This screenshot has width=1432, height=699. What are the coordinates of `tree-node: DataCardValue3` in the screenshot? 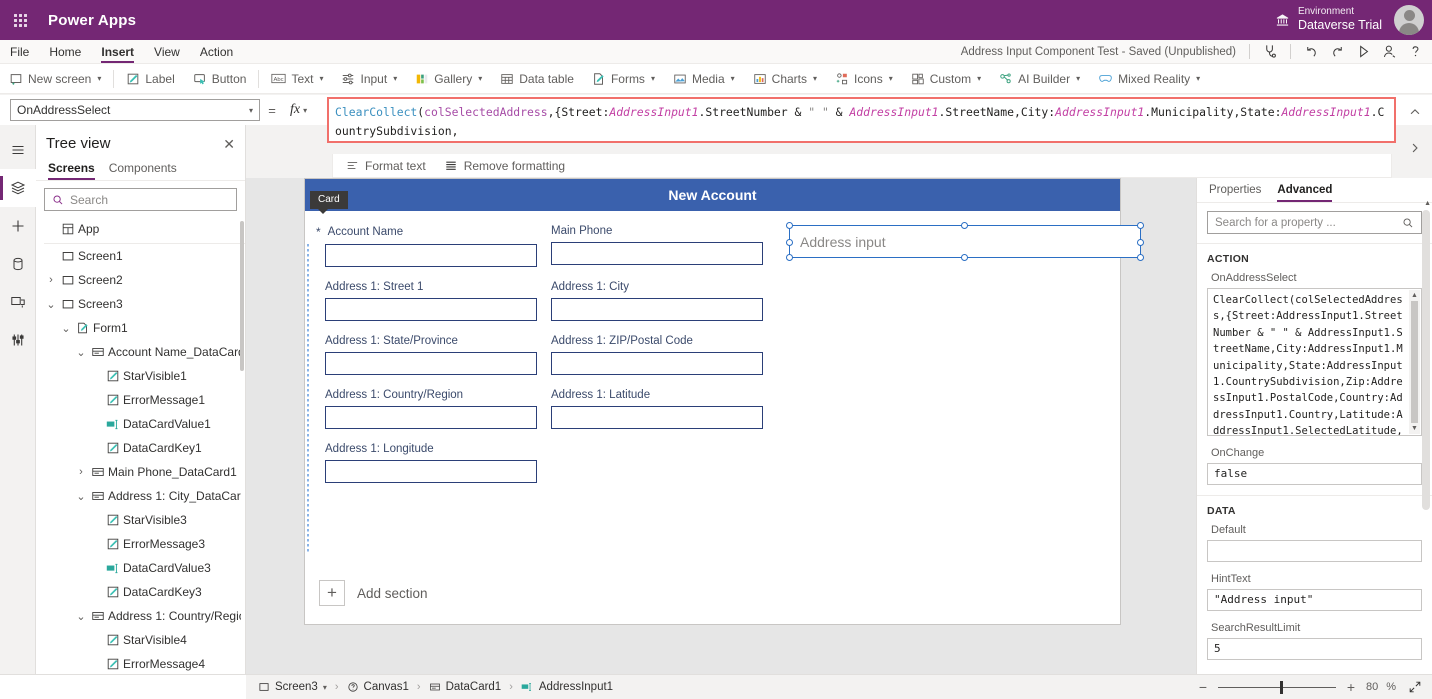 It's located at (140, 568).